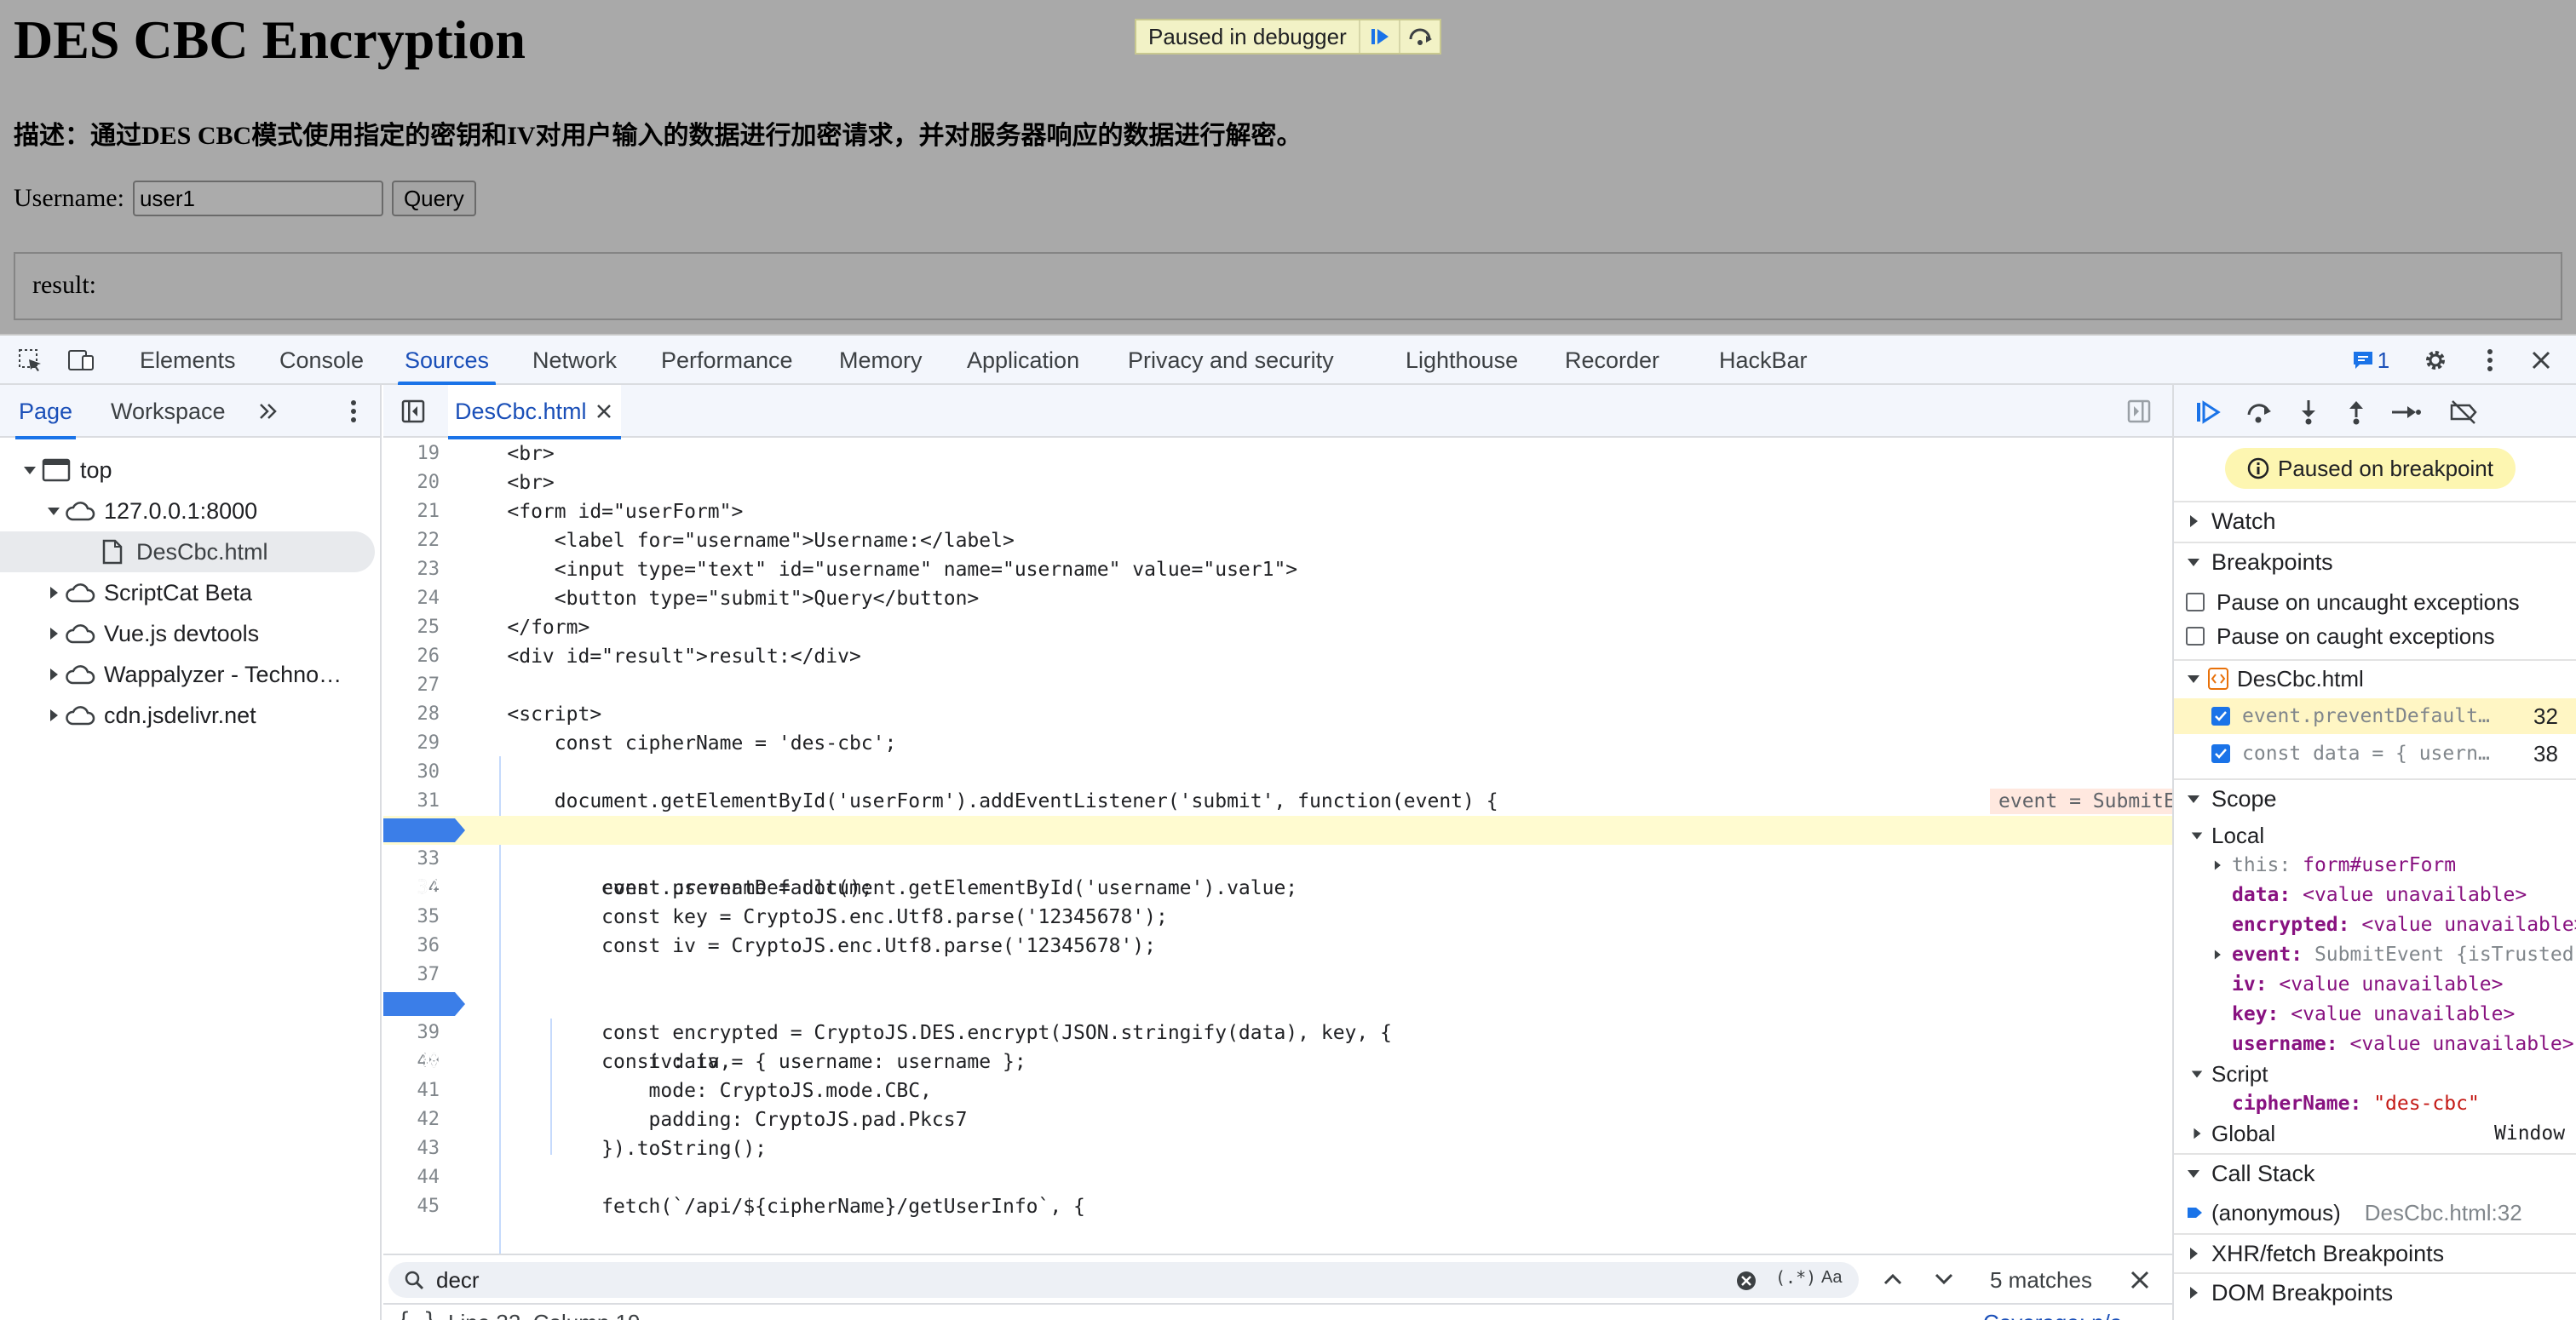  What do you see at coordinates (2375, 1252) in the screenshot?
I see `section-xhr-breakpoints: XHR/fetch Breakpoints` at bounding box center [2375, 1252].